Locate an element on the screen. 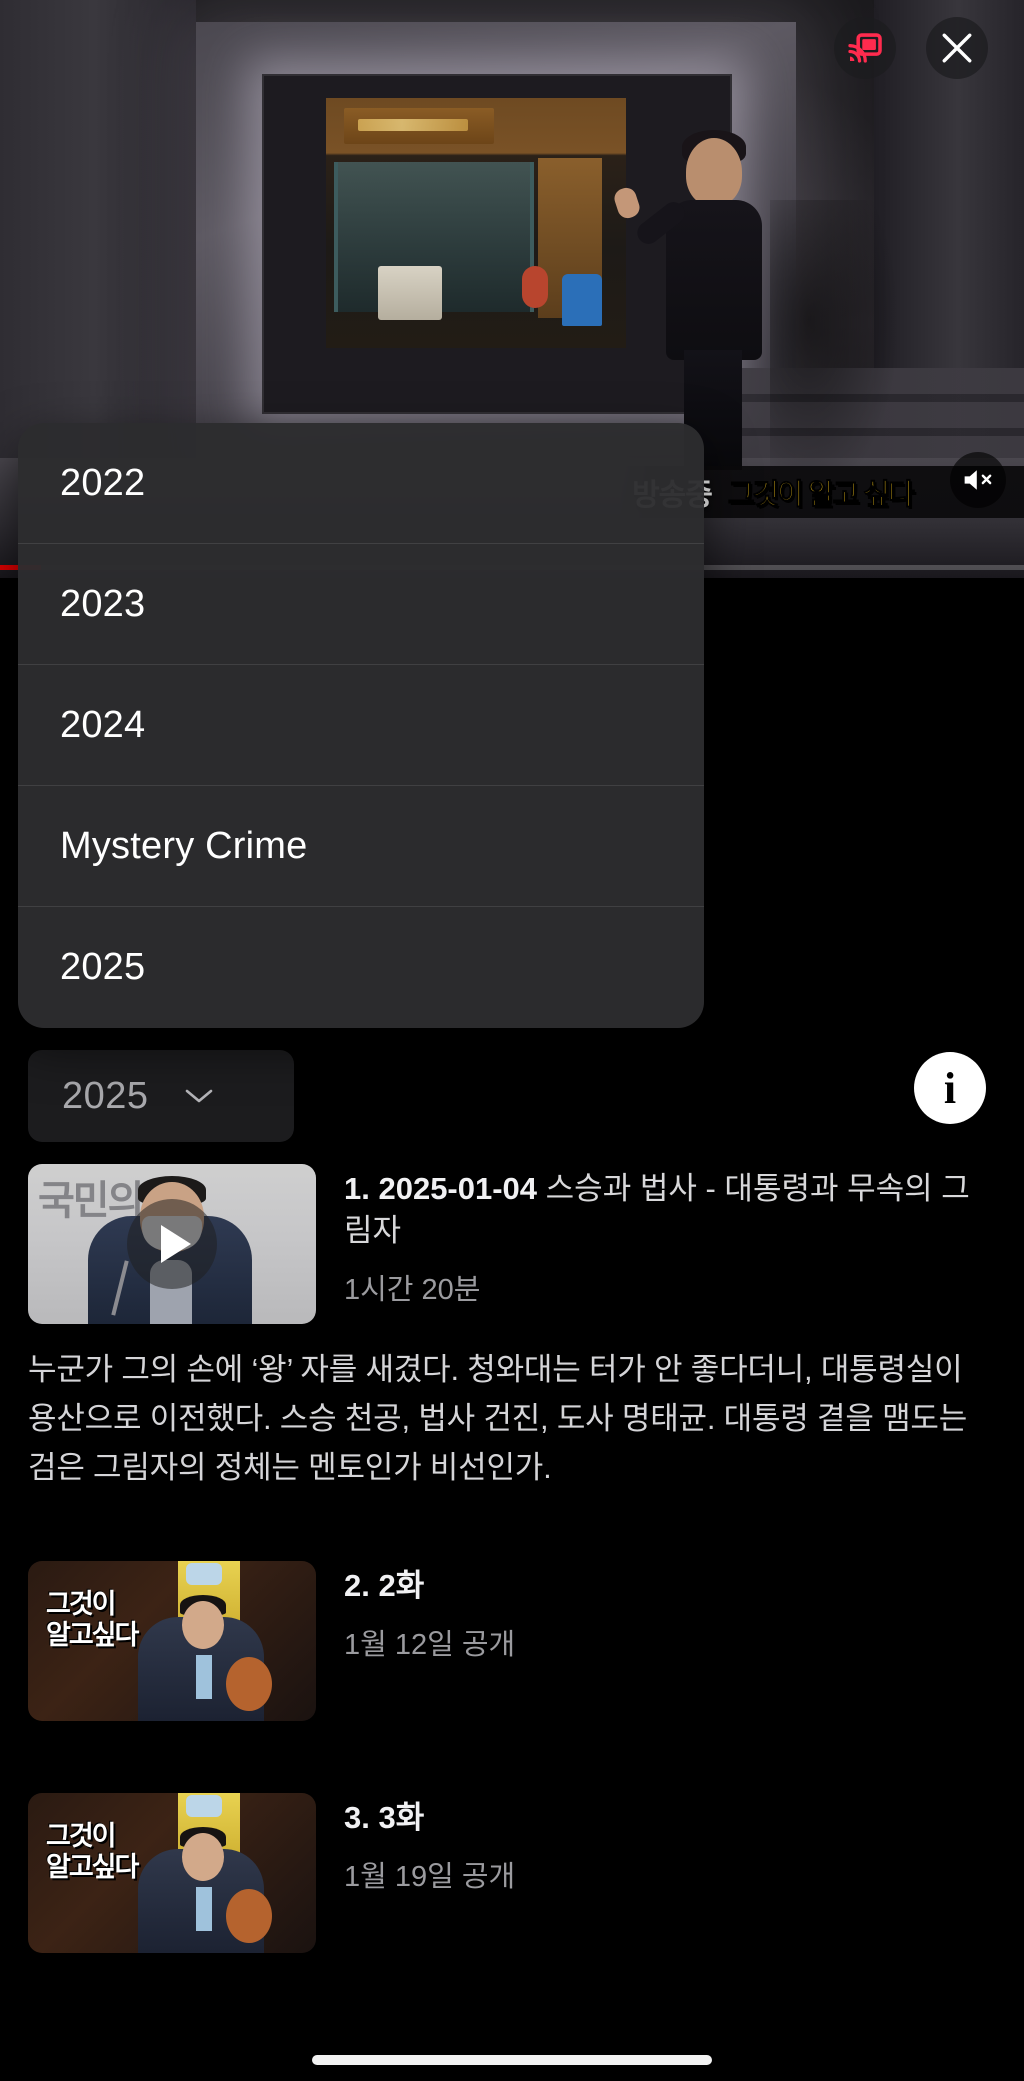 The height and width of the screenshot is (2081, 1024). episode-thumbnail-1: 국민의힘 is located at coordinates (172, 1244).